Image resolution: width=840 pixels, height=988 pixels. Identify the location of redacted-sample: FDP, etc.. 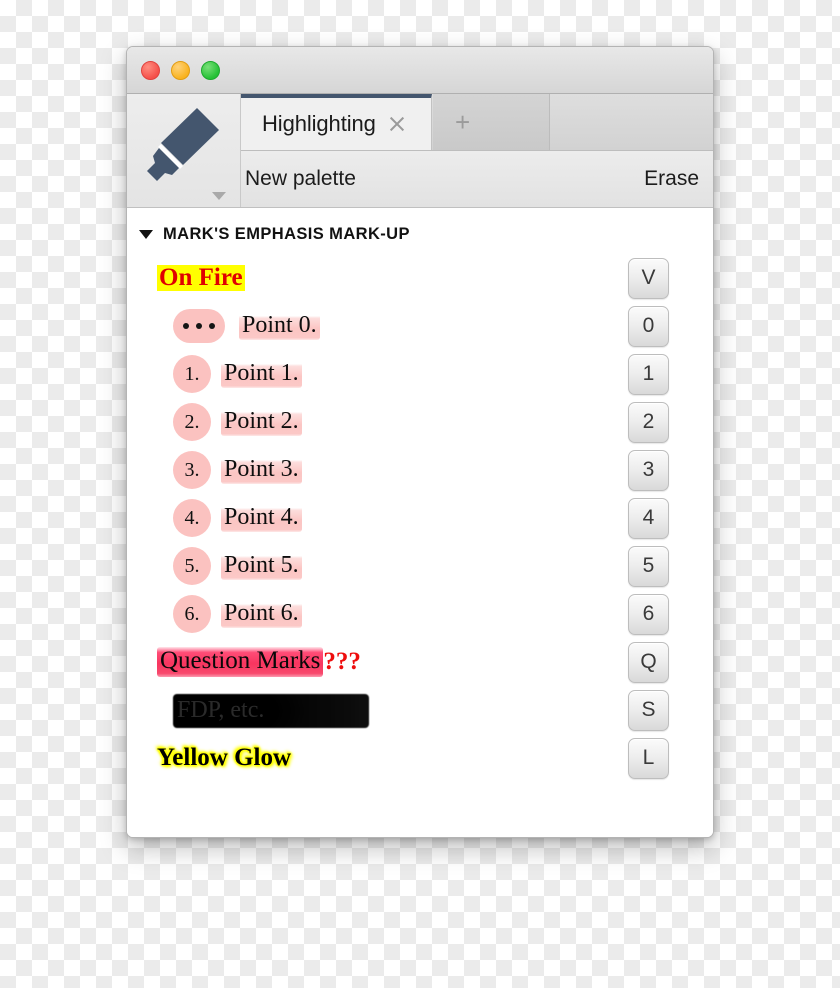
(271, 710).